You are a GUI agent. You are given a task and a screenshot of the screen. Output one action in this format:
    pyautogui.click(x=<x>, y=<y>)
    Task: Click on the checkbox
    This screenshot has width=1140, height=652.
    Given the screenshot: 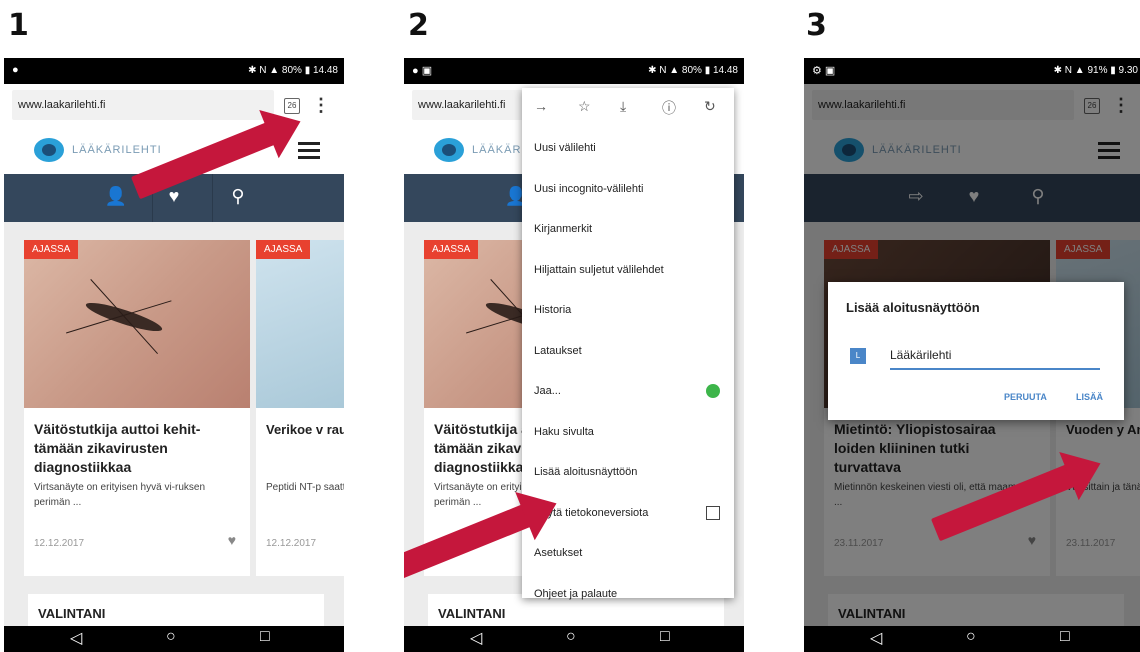 What is the action you would take?
    pyautogui.click(x=713, y=512)
    